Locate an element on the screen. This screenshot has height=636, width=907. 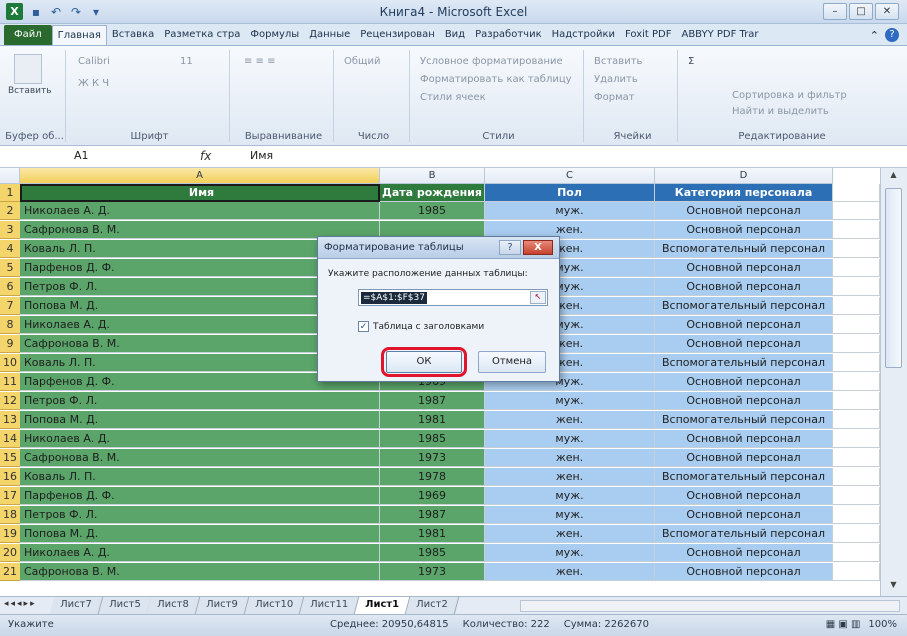
sheet-tab: Лист9 is located at coordinates (222, 605).